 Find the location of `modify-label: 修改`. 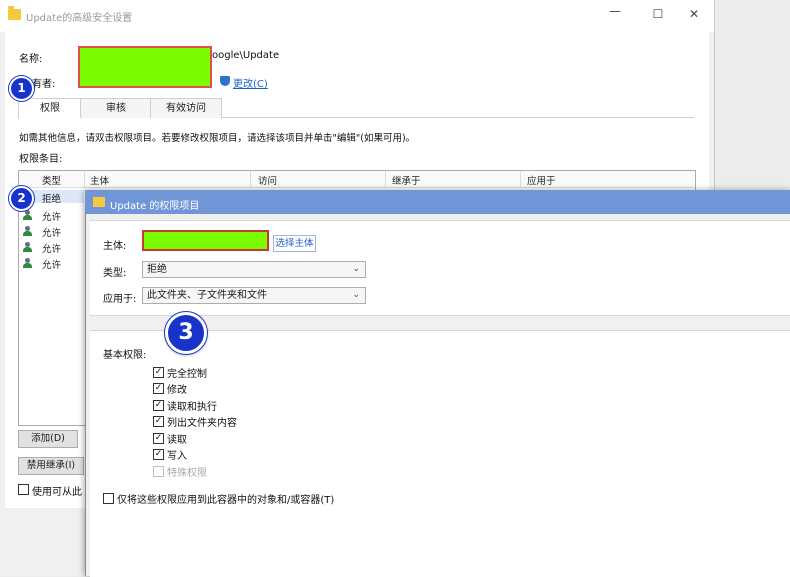

modify-label: 修改 is located at coordinates (177, 390).